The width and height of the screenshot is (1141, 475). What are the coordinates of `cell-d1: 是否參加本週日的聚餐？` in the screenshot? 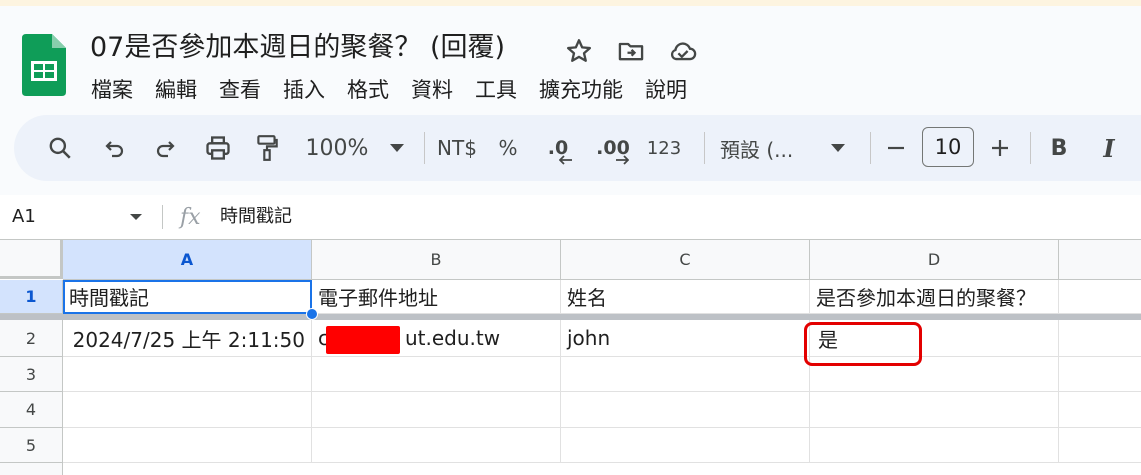 It's located at (934, 297).